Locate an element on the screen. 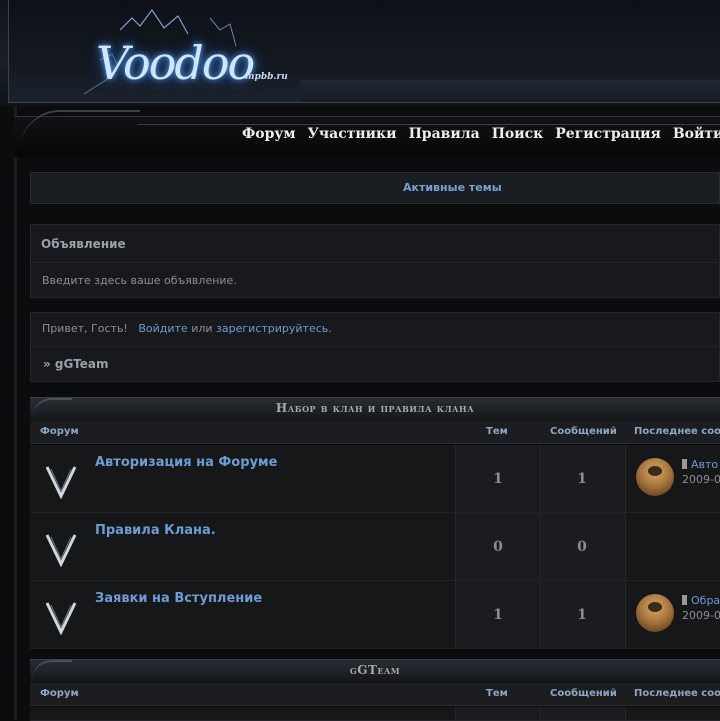 The image size is (720, 721). category-title: Набор в клан и правила клана is located at coordinates (375, 408).